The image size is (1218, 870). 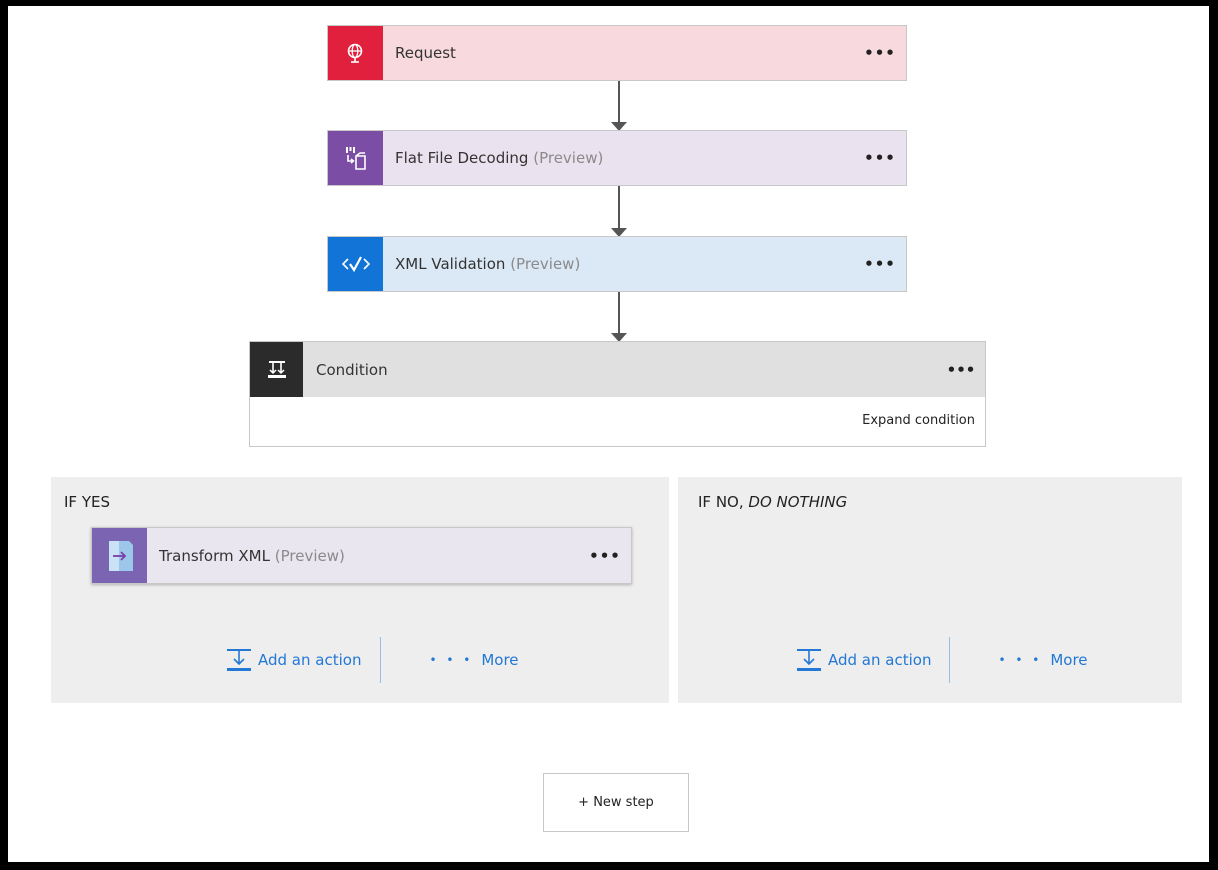 I want to click on step-title: XML Validation (Preview), so click(x=621, y=264).